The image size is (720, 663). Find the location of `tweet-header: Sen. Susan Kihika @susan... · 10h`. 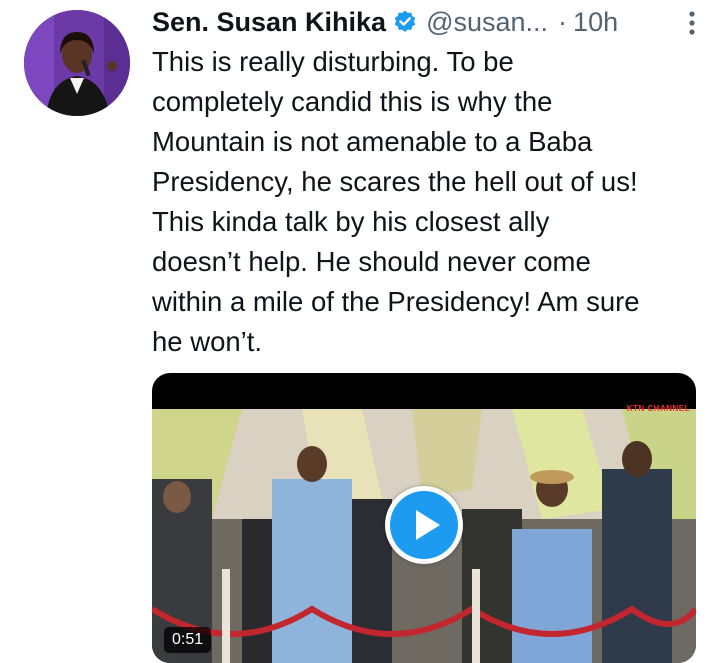

tweet-header: Sen. Susan Kihika @susan... · 10h is located at coordinates (427, 22).